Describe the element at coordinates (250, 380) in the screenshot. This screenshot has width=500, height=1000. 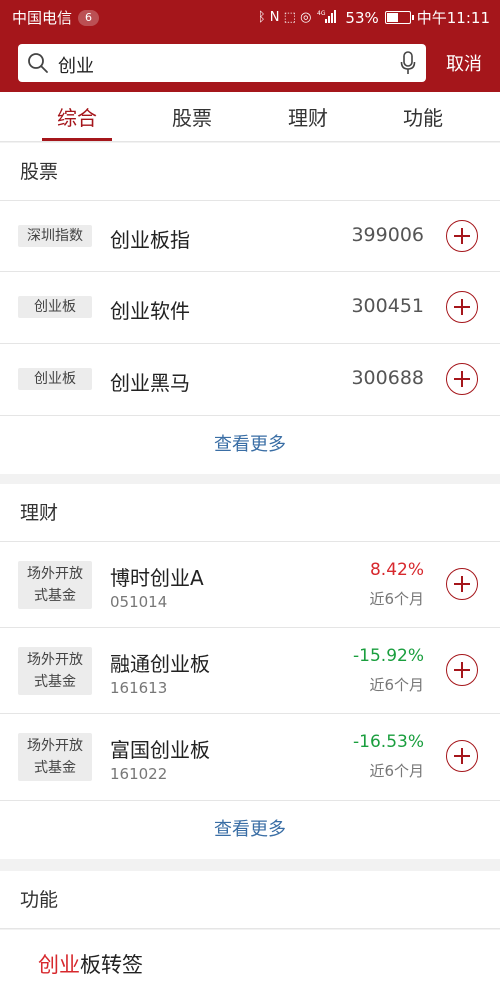
I see `stock-row: 创业板 创业黑马 300688` at that location.